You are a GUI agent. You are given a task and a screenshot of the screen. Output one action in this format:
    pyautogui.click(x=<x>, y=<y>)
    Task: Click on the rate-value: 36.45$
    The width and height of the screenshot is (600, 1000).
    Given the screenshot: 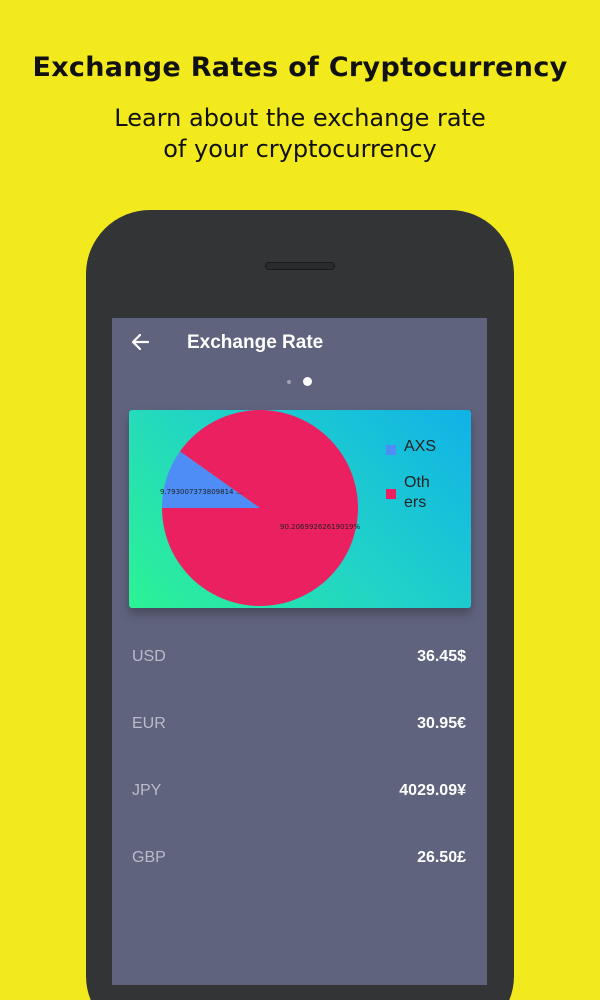 What is the action you would take?
    pyautogui.click(x=441, y=656)
    